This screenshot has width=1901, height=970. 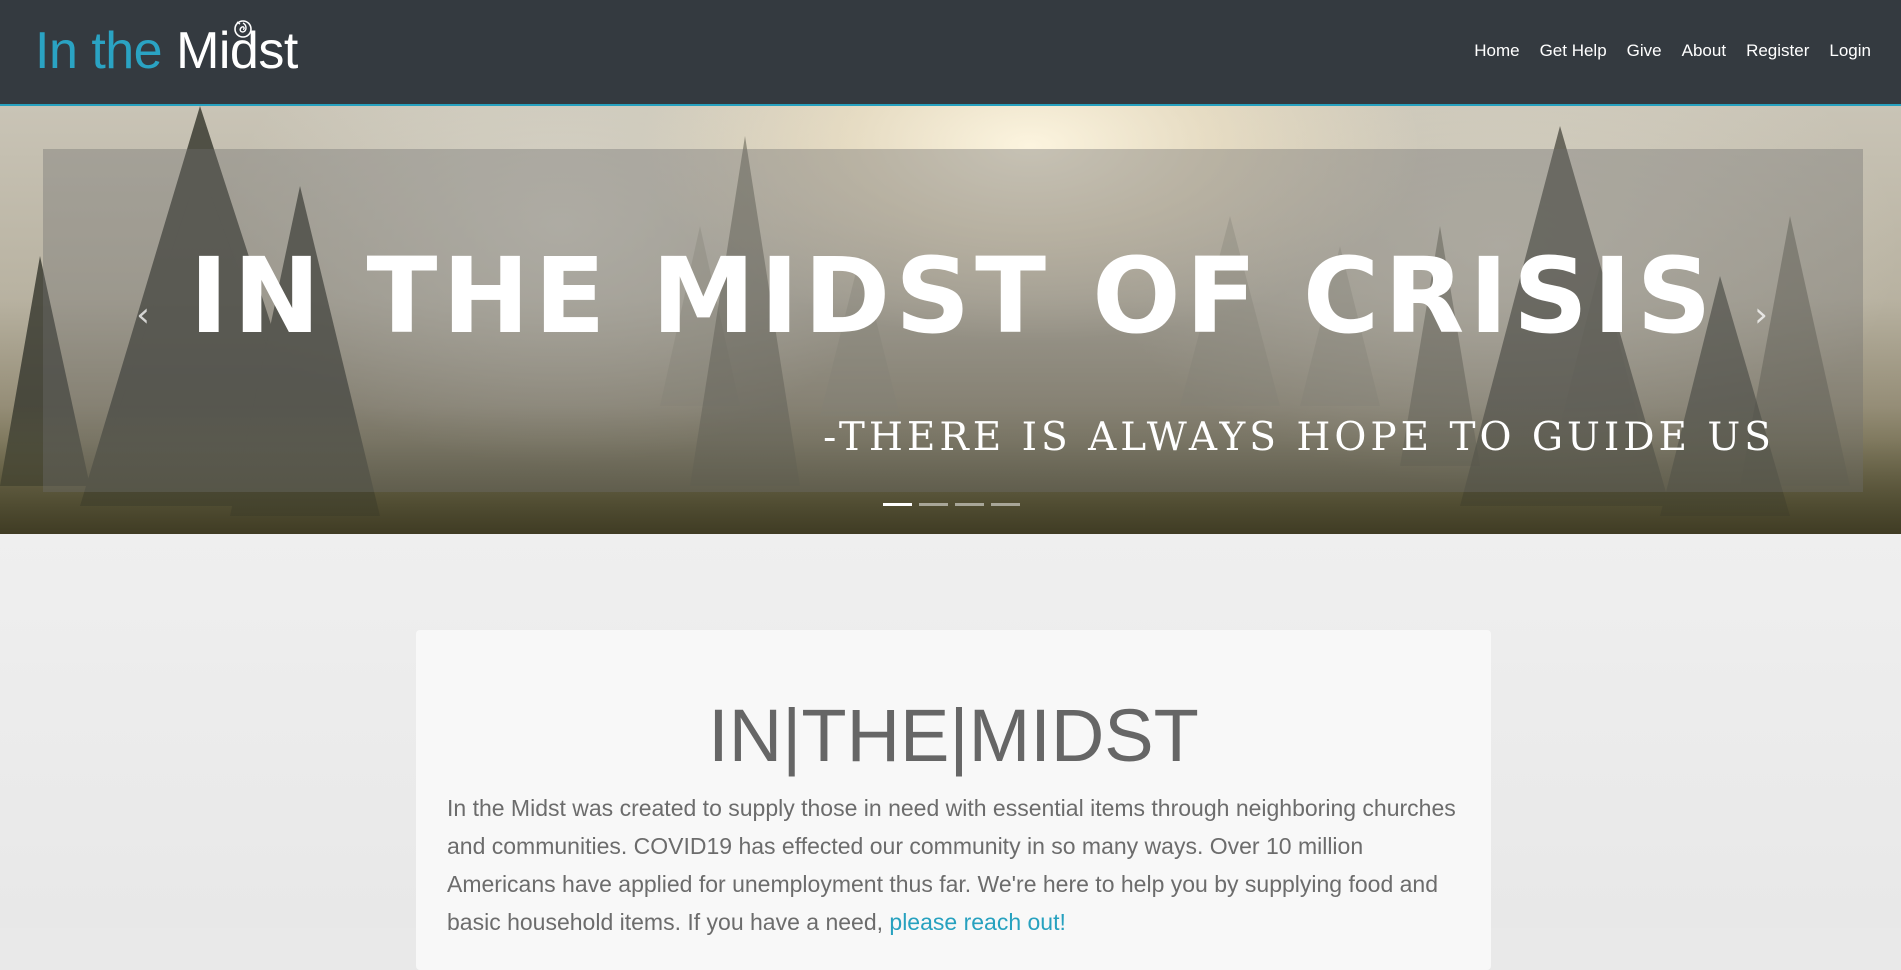 I want to click on carousel-indicators, so click(x=951, y=504).